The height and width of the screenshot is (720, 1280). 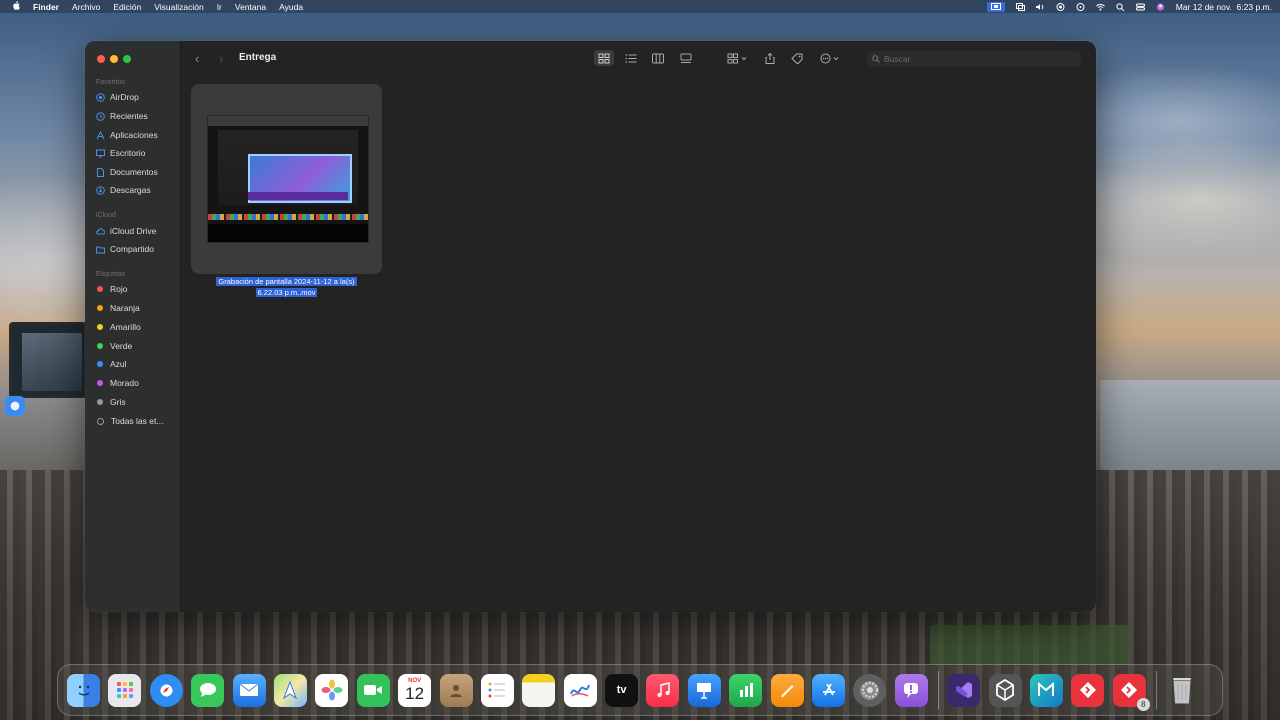 I want to click on system-settings-icon, so click(x=870, y=690).